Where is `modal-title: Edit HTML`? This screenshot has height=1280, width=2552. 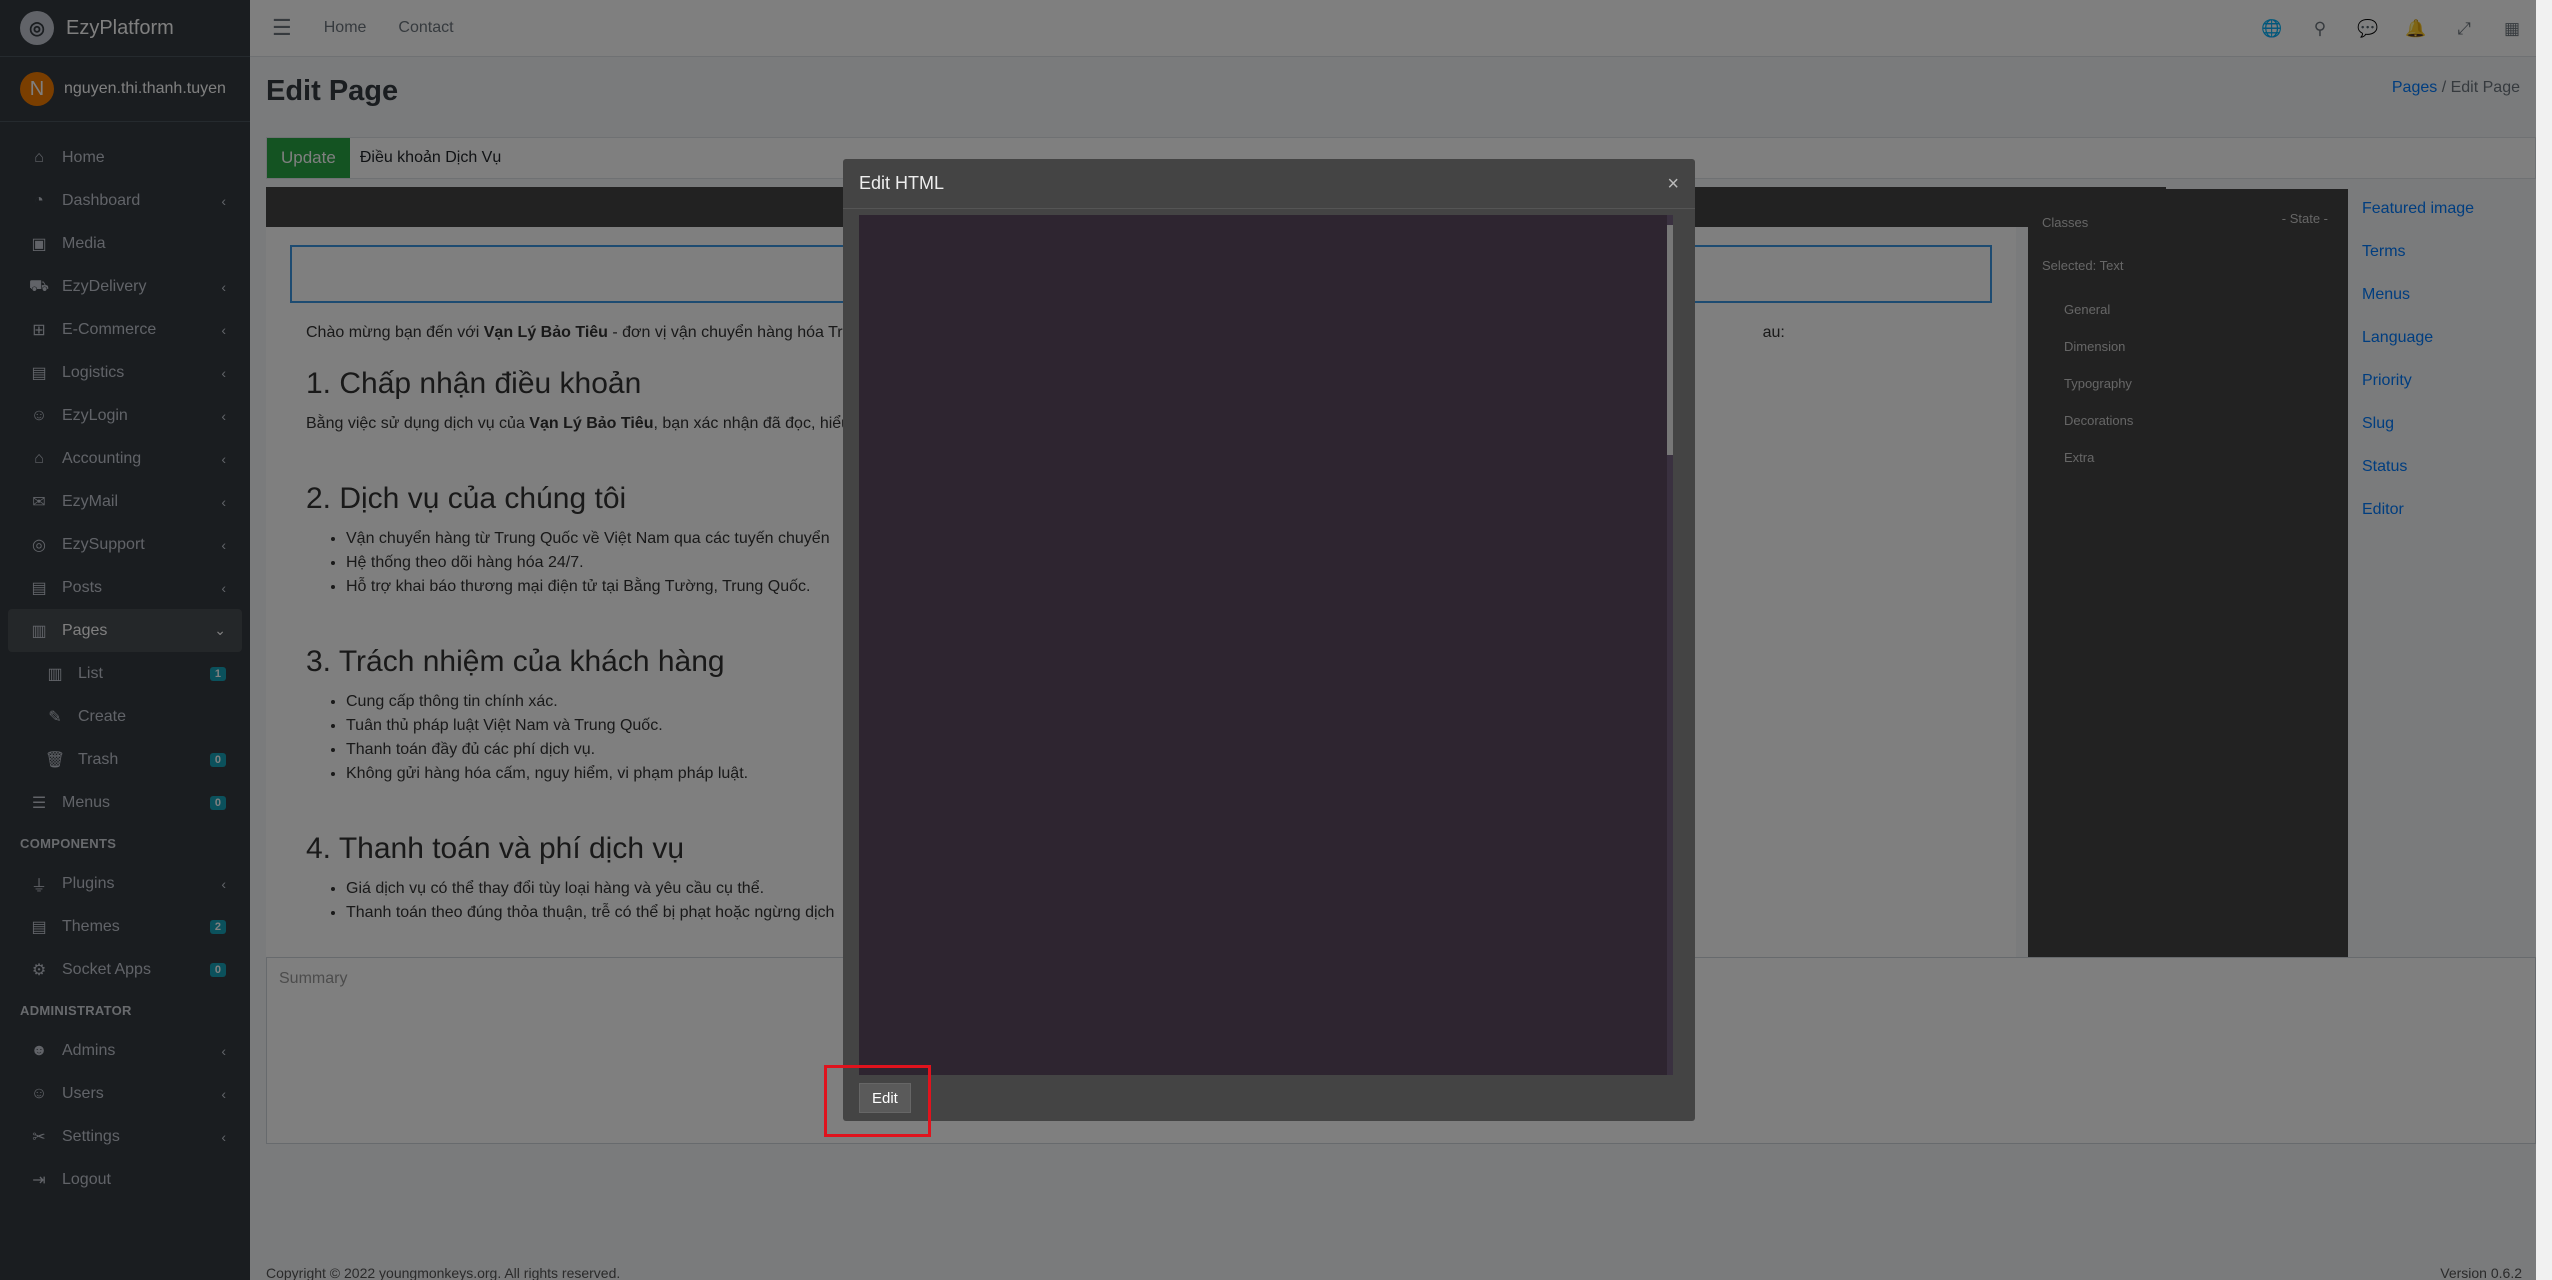 modal-title: Edit HTML is located at coordinates (1269, 184).